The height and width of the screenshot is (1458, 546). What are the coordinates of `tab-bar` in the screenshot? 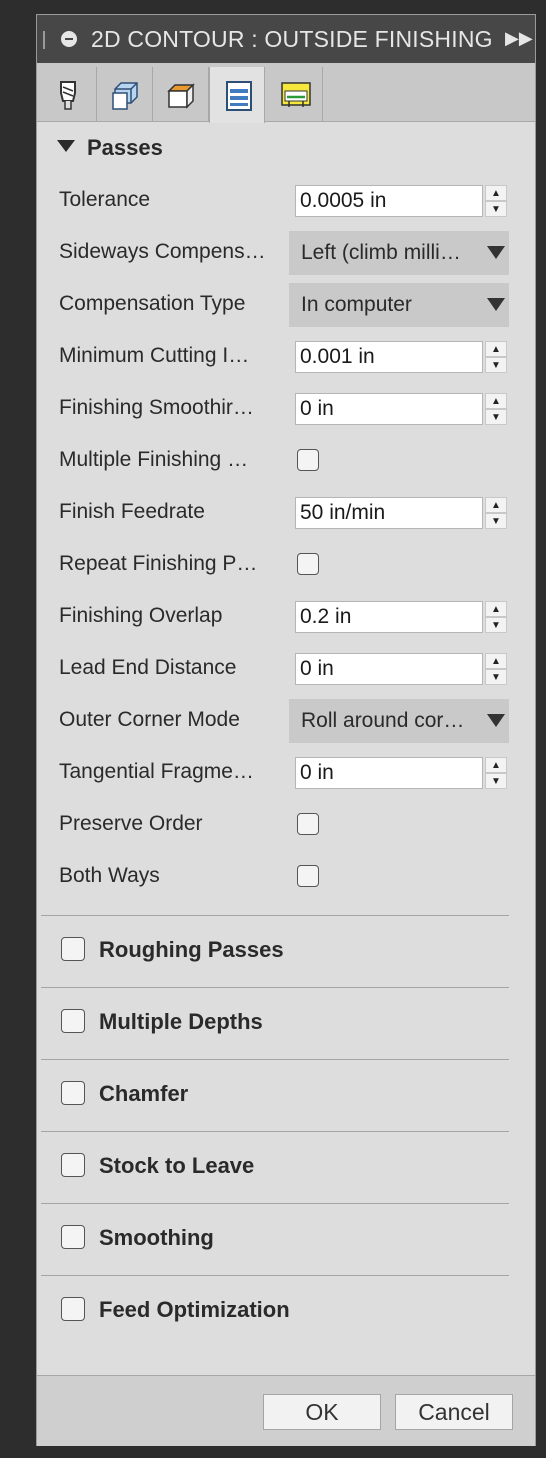 It's located at (286, 93).